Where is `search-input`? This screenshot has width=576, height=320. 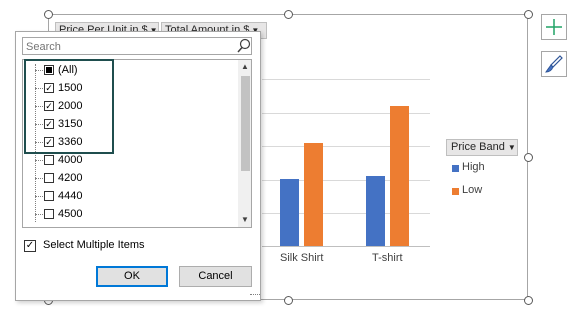 search-input is located at coordinates (137, 46).